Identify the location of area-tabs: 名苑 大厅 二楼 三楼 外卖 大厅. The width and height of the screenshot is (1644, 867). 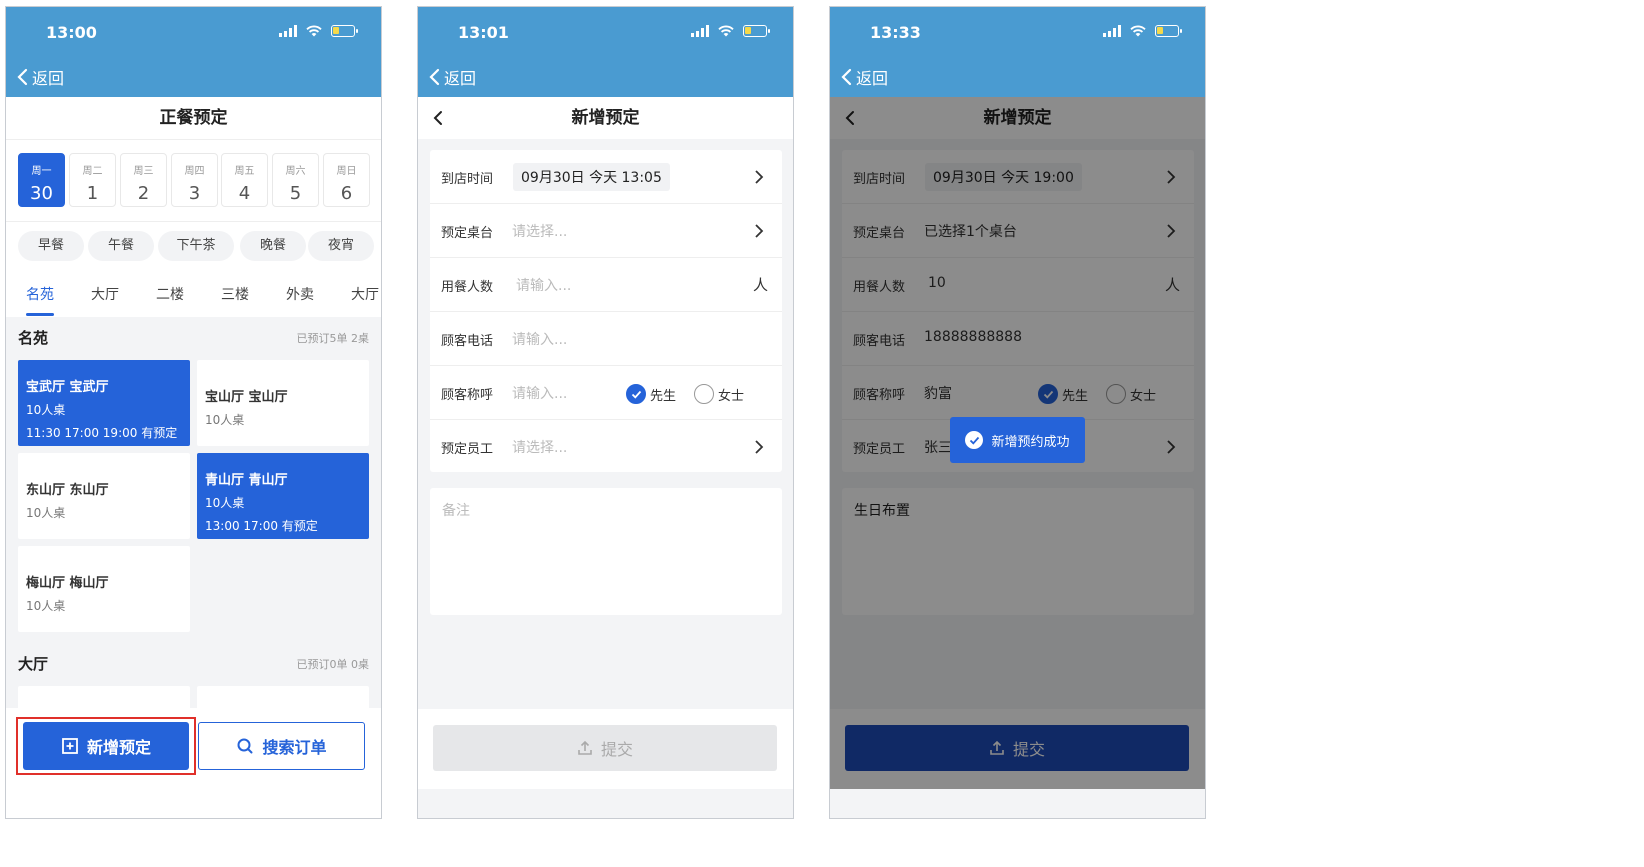
(193, 293).